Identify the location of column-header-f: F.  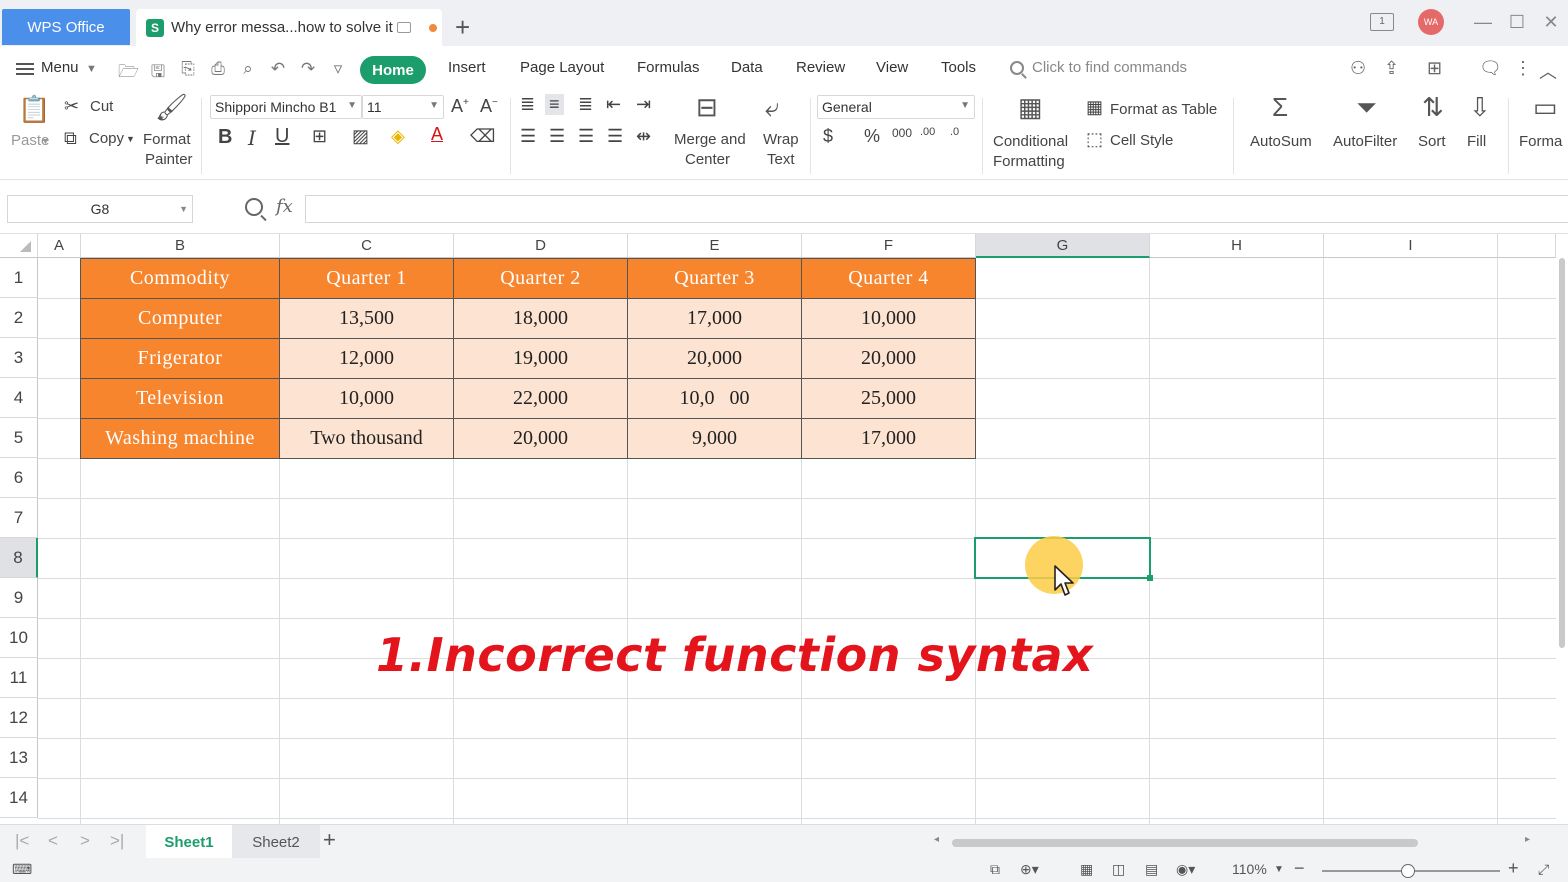
(889, 246).